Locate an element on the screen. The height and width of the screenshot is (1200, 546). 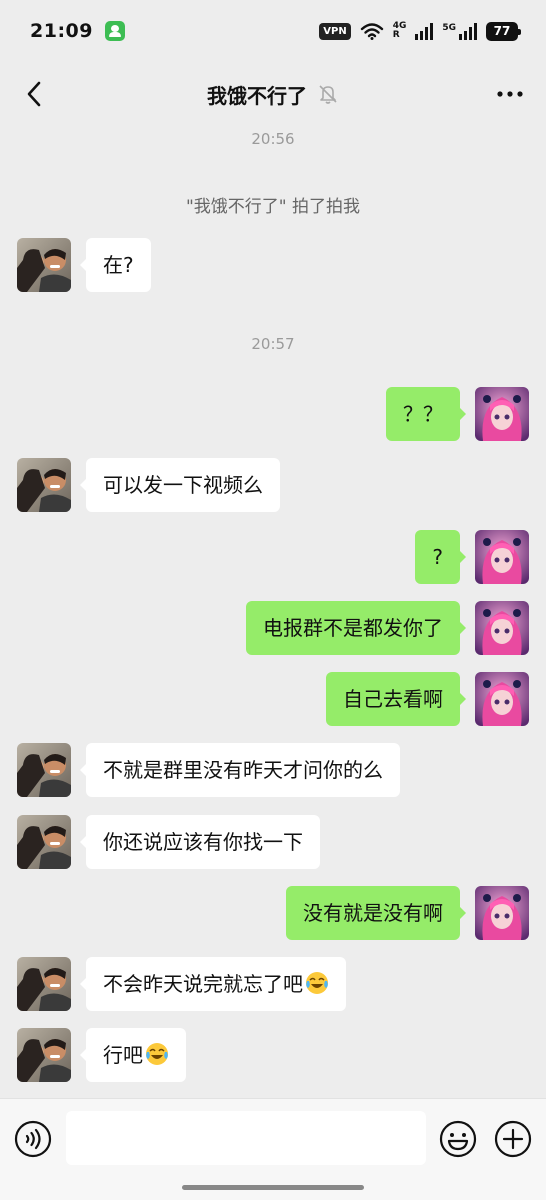
message-bubble-received: 不会昨天说完就忘了吧 is located at coordinates (213, 984).